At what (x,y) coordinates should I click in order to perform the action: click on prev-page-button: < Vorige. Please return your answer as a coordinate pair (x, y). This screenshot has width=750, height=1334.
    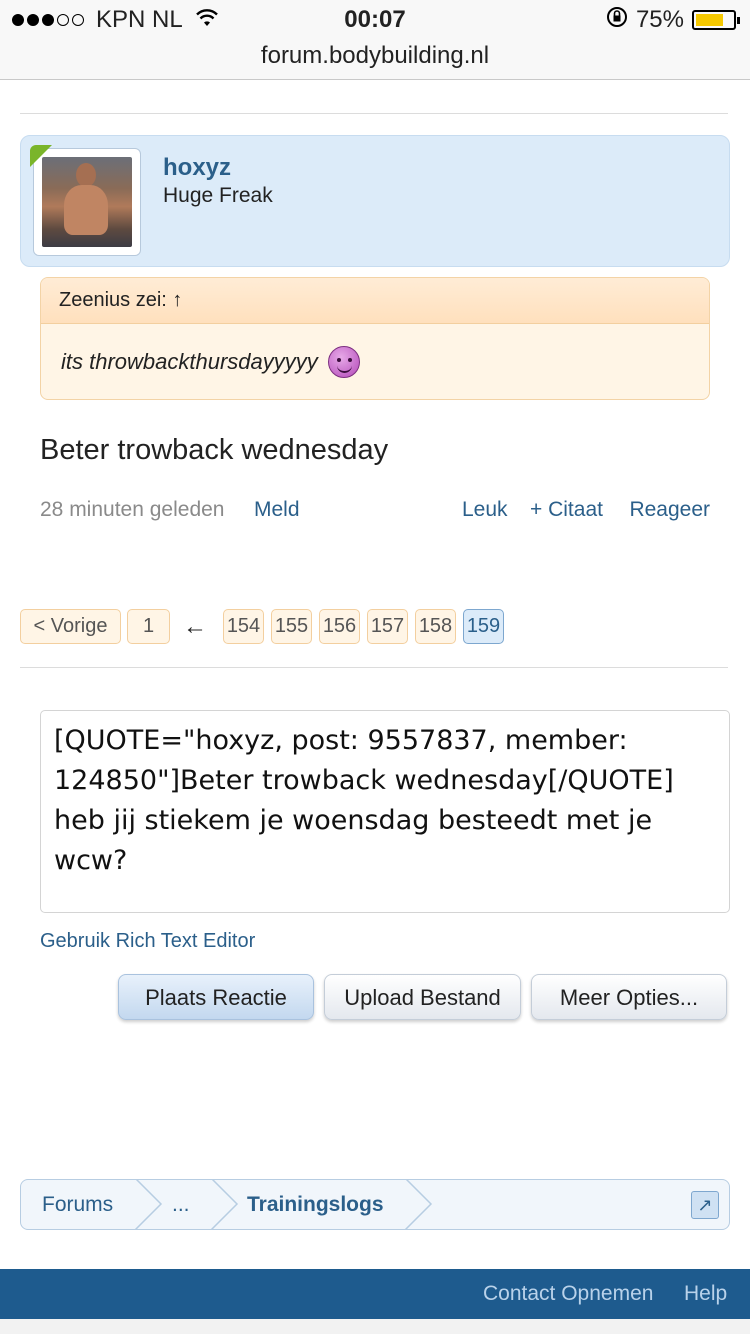
    Looking at the image, I should click on (70, 626).